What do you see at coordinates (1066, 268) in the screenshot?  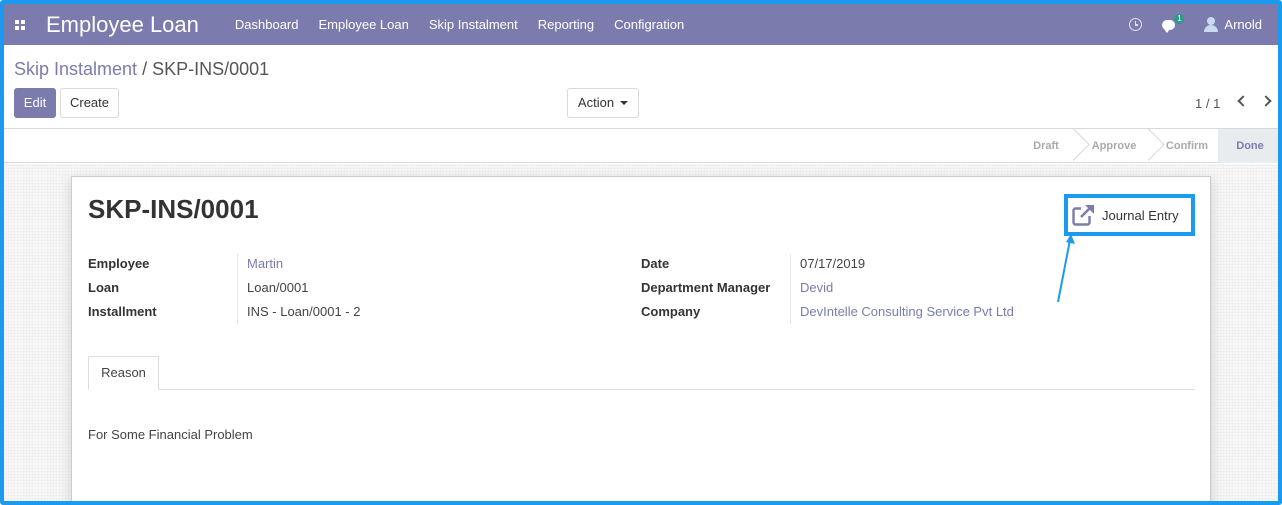 I see `annotation-arrow` at bounding box center [1066, 268].